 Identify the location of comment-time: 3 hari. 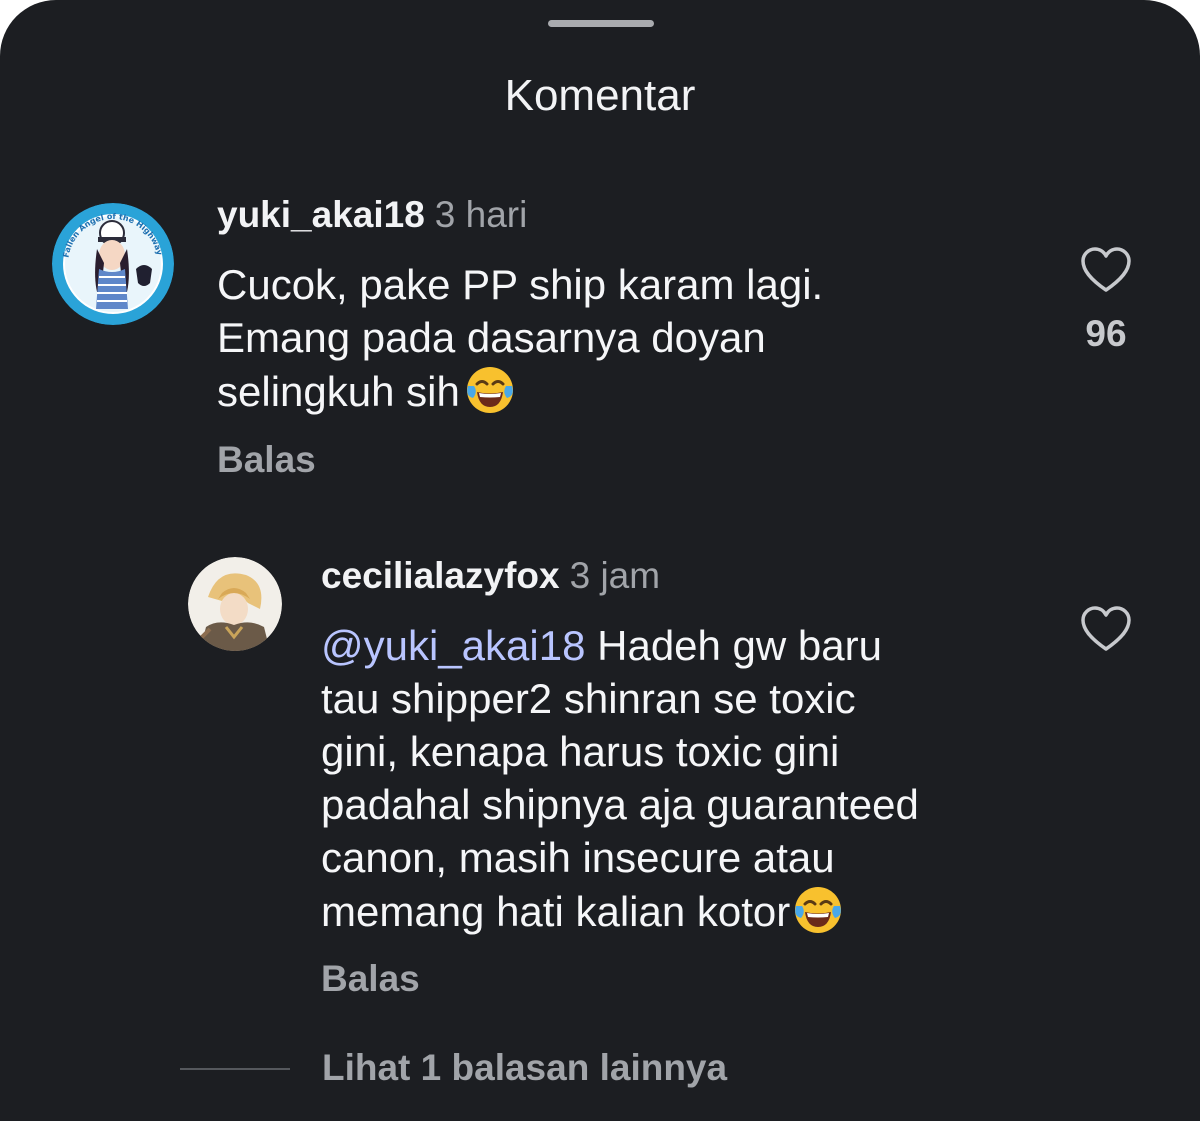
(481, 214).